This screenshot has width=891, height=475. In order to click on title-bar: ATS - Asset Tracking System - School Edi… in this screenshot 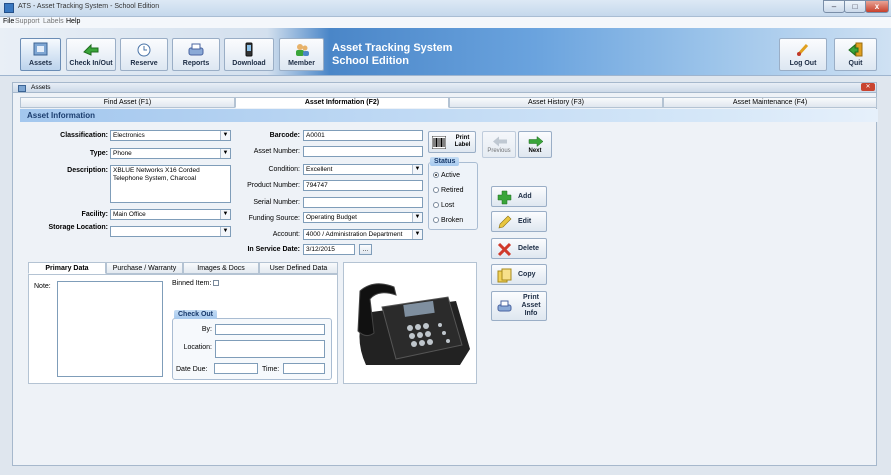, I will do `click(445, 8)`.